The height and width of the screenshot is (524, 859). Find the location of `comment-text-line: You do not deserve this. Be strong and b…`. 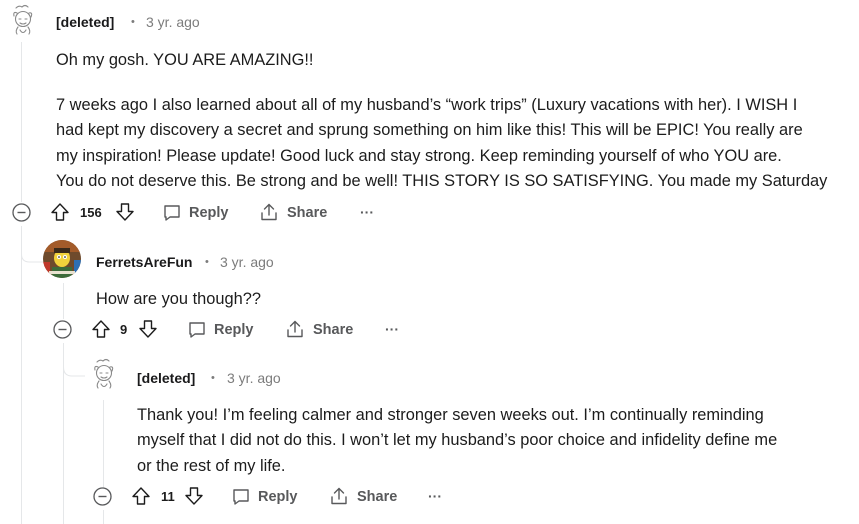

comment-text-line: You do not deserve this. Be strong and b… is located at coordinates (442, 181).